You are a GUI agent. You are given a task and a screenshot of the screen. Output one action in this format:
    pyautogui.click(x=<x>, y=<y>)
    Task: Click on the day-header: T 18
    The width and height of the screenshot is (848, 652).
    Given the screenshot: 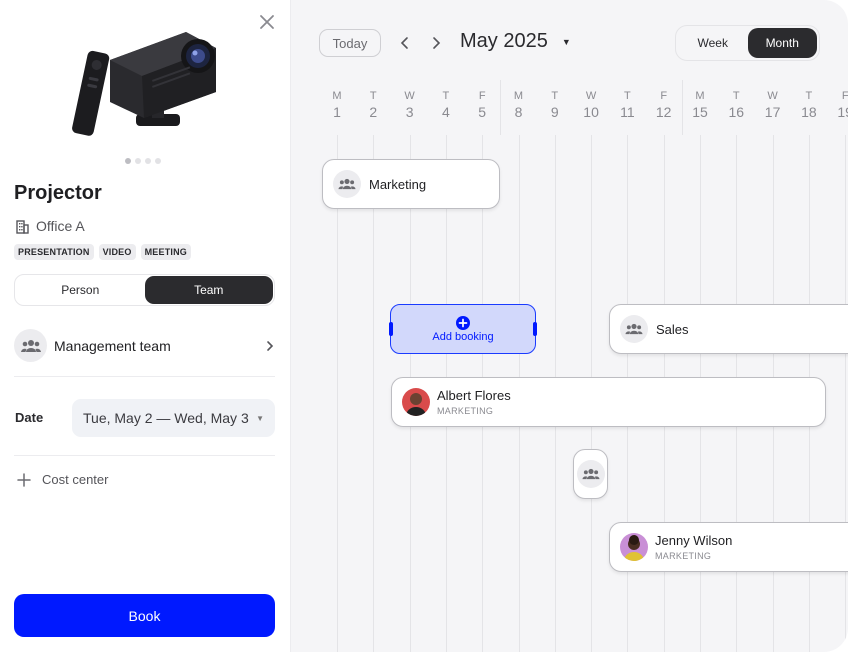 What is the action you would take?
    pyautogui.click(x=809, y=105)
    